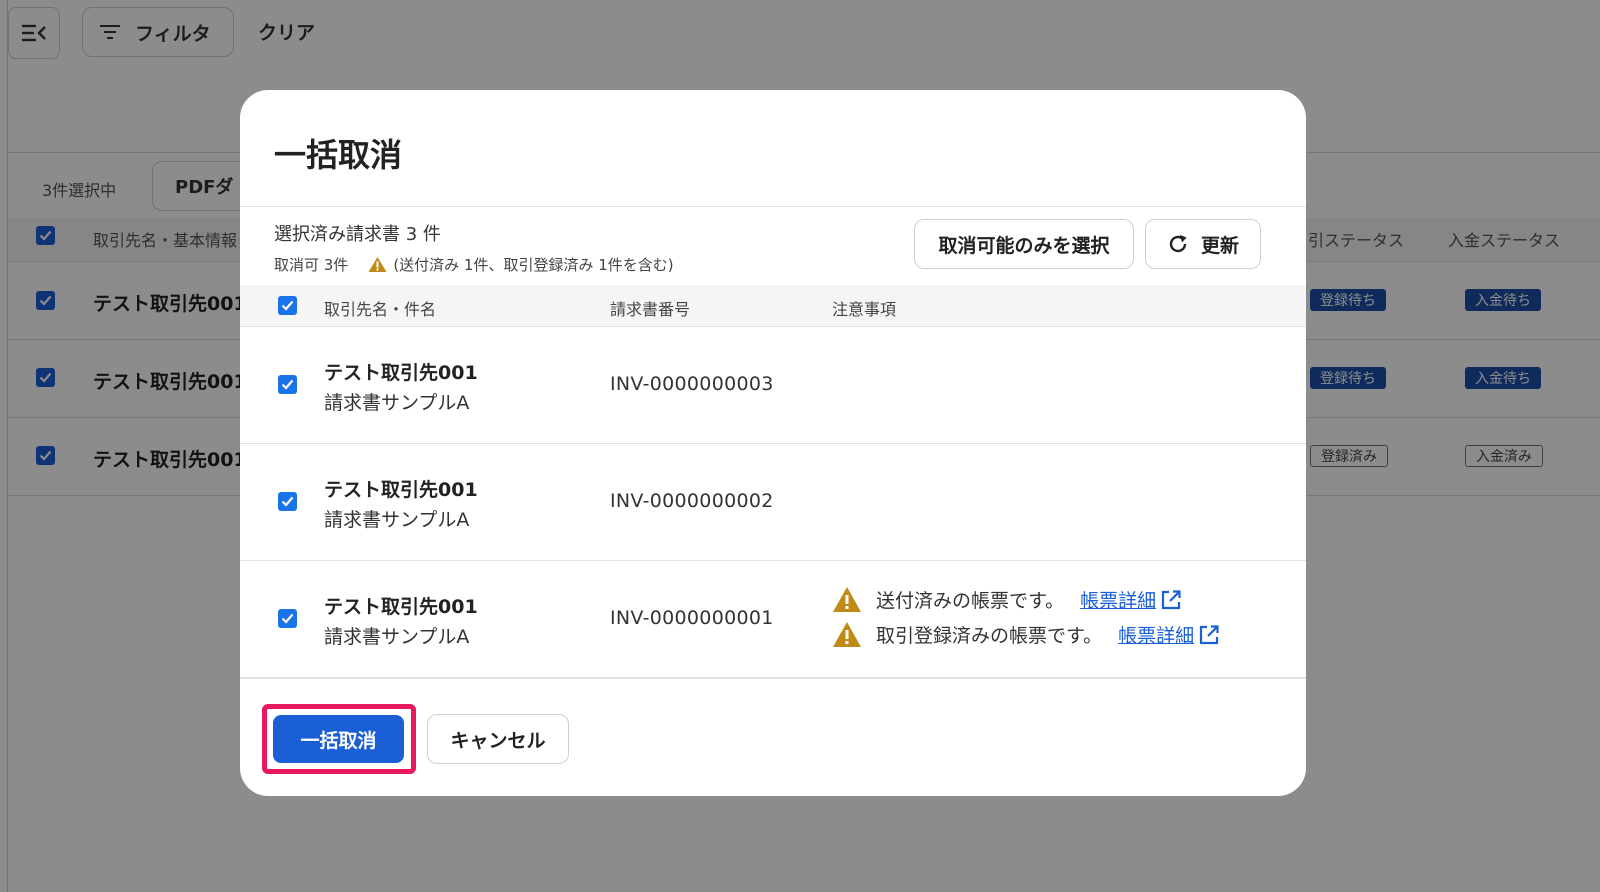 This screenshot has height=892, width=1600. I want to click on notice-registered: 取引登録済みの帳票です。 帳票詳細, so click(1026, 634).